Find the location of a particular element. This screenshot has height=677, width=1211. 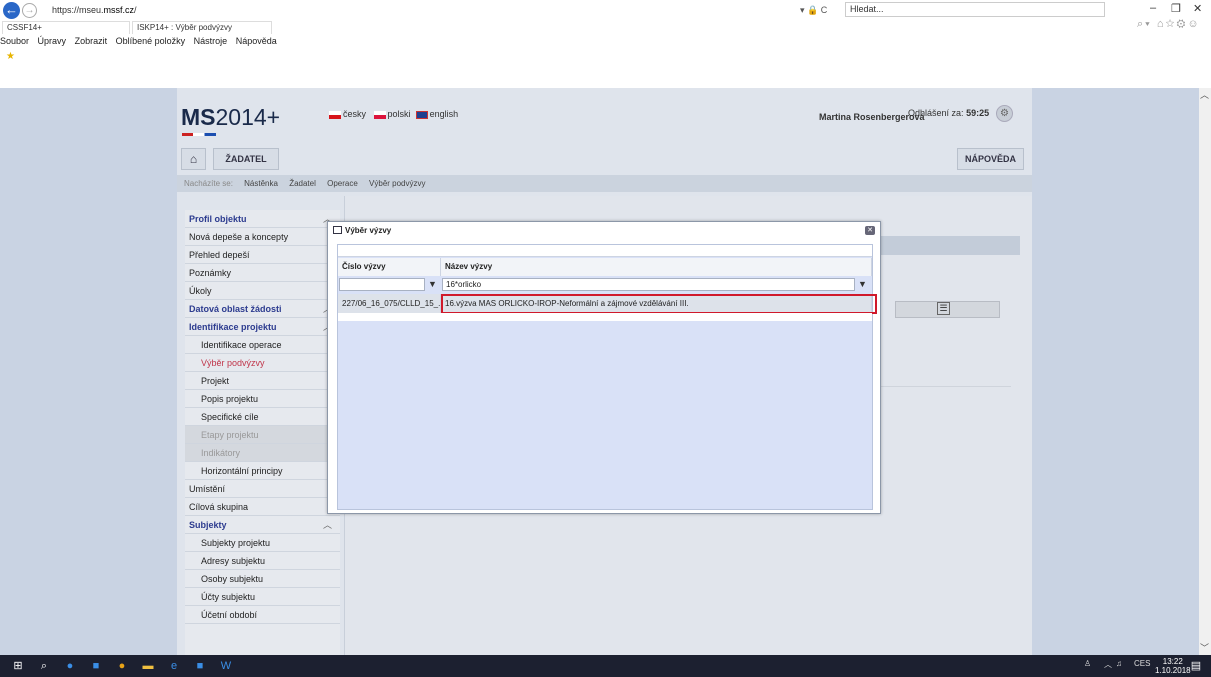

tray-arrow-icon: ︿ is located at coordinates (1108, 664).